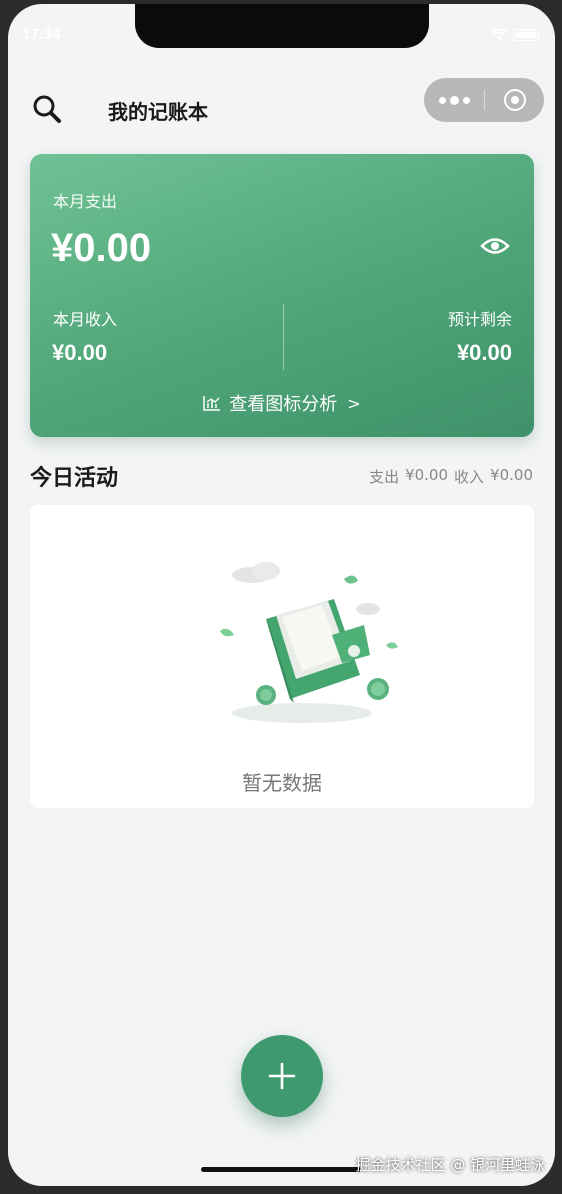  Describe the element at coordinates (354, 403) in the screenshot. I see `chevron-right-icon: >` at that location.